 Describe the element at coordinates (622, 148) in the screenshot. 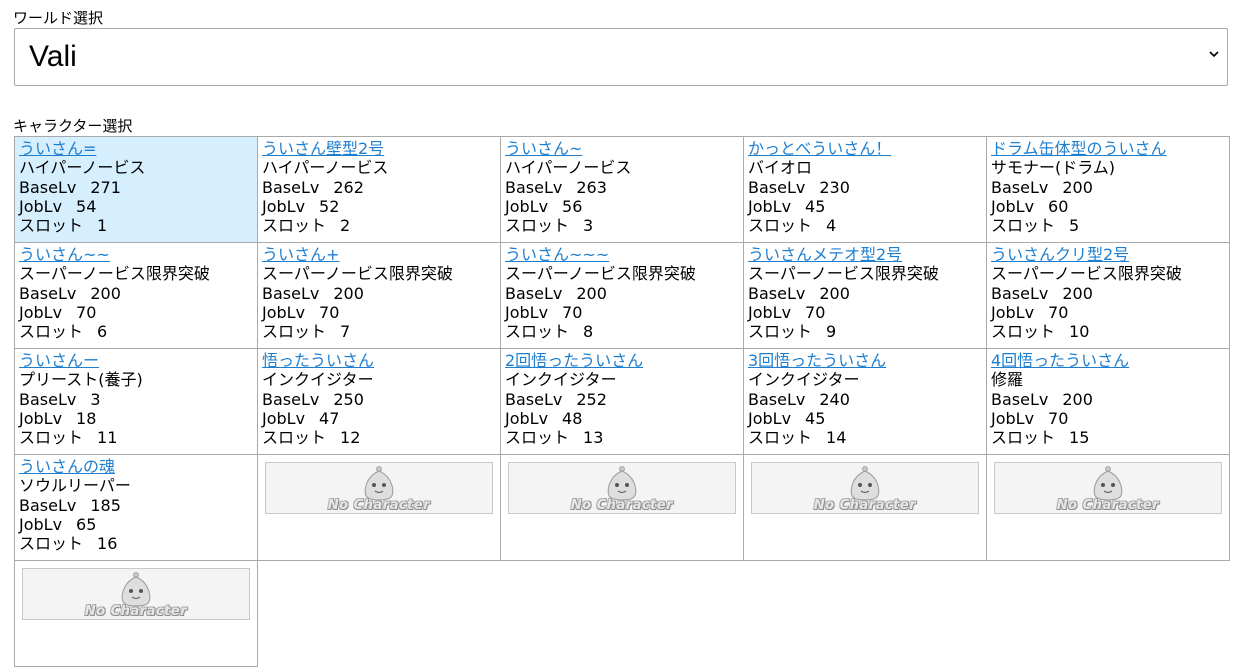

I see `character-name-link: ういさん~` at that location.